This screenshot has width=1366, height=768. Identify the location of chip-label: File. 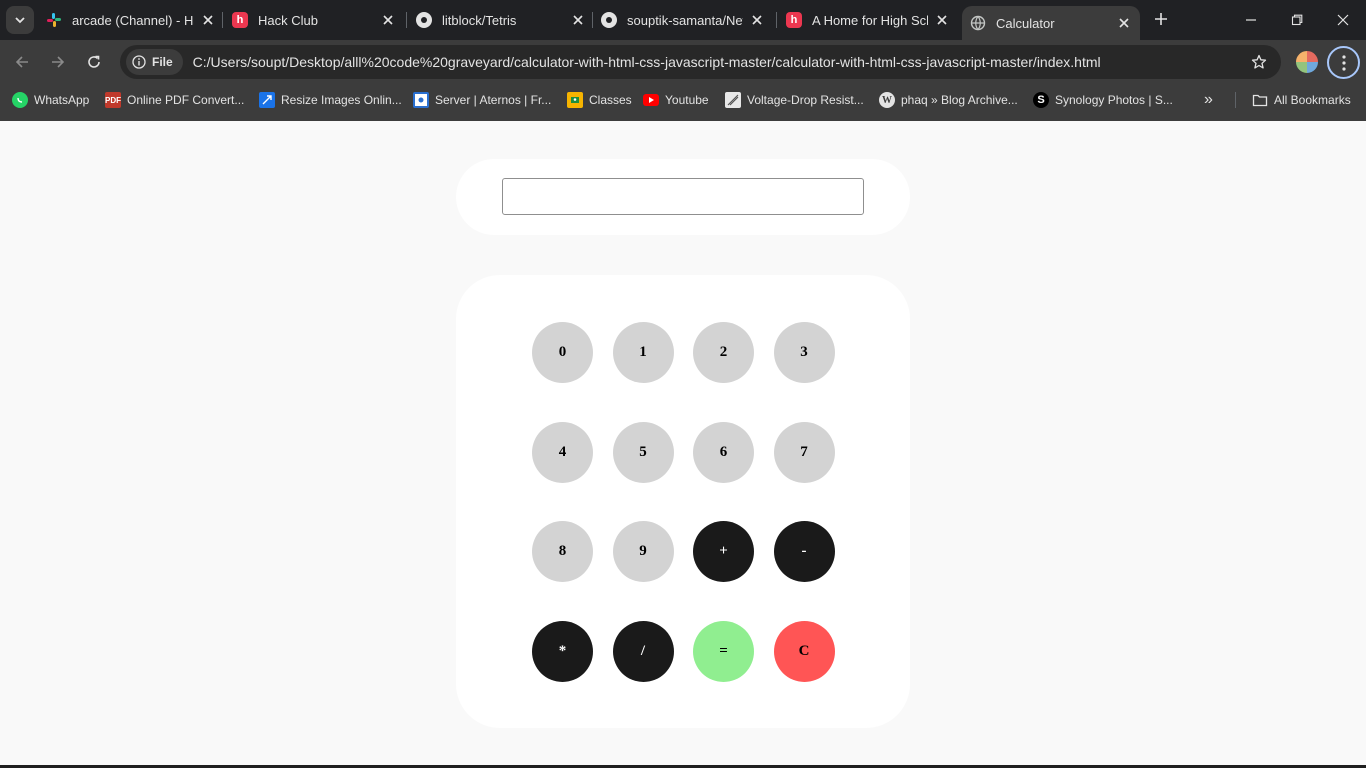
(162, 62).